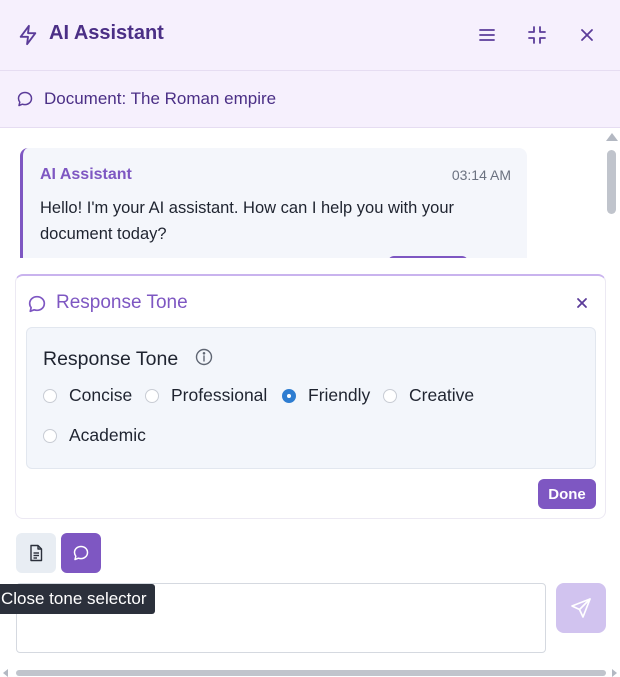 The height and width of the screenshot is (677, 620). Describe the element at coordinates (106, 33) in the screenshot. I see `app-title: AI Assistant` at that location.